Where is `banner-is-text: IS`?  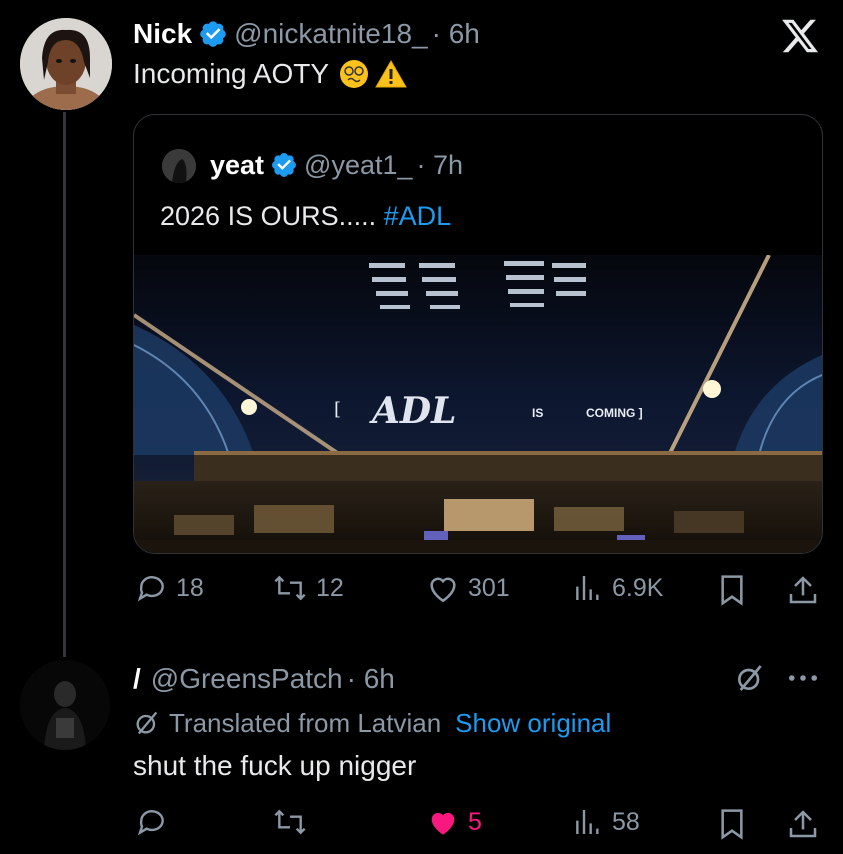
banner-is-text: IS is located at coordinates (537, 413).